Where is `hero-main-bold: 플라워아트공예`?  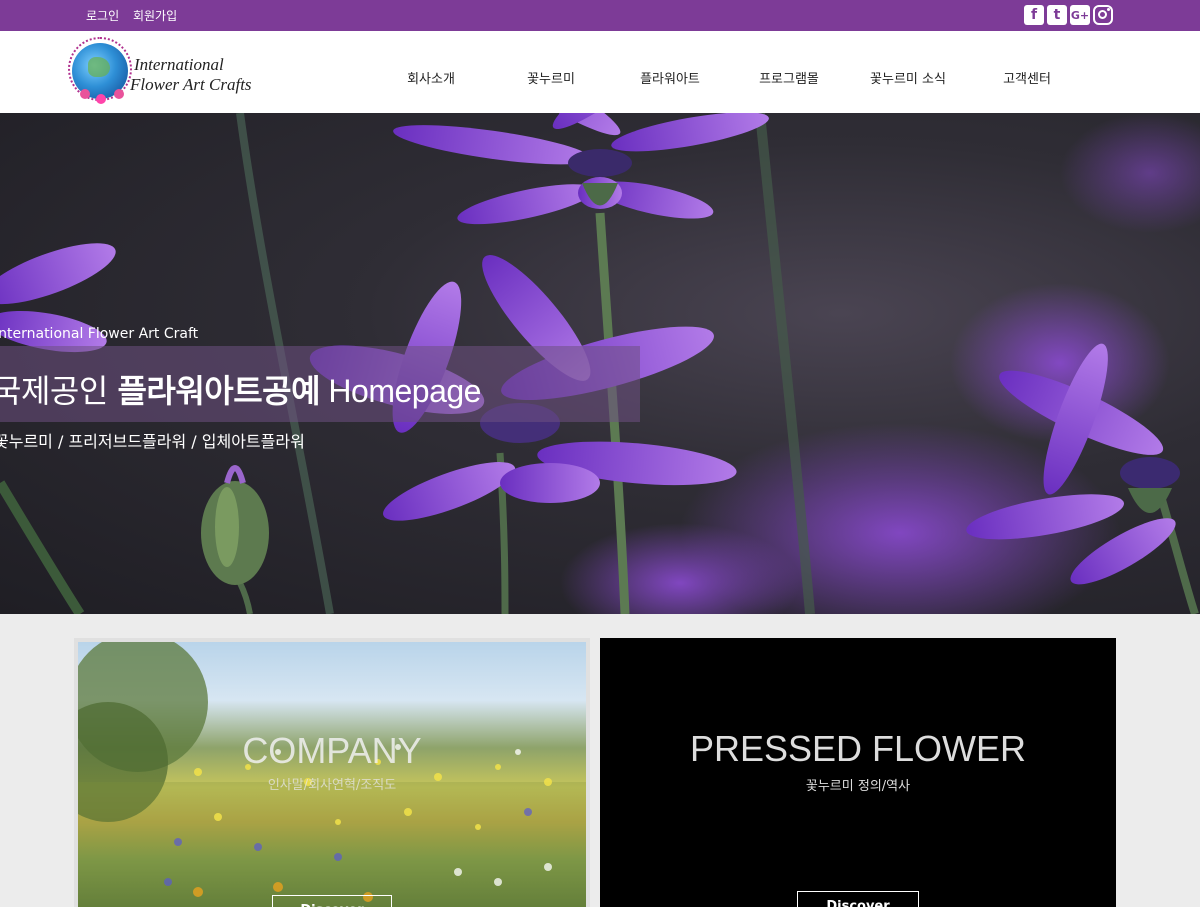 hero-main-bold: 플라워아트공예 is located at coordinates (219, 391).